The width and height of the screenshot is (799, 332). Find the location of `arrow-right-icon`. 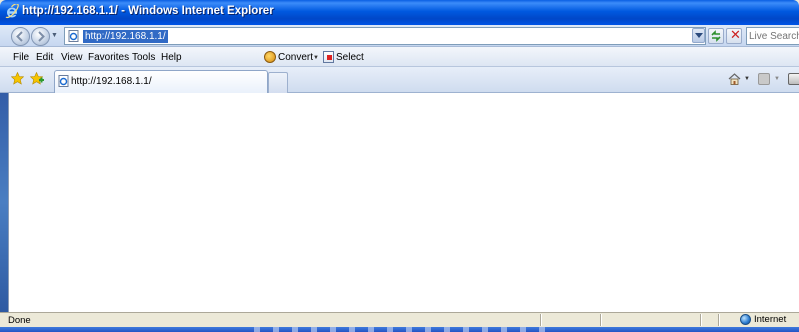

arrow-right-icon is located at coordinates (41, 36).